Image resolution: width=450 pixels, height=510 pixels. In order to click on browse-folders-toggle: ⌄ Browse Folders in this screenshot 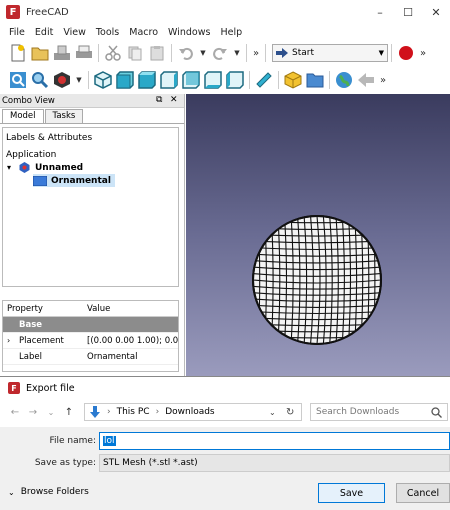, I will do `click(48, 492)`.